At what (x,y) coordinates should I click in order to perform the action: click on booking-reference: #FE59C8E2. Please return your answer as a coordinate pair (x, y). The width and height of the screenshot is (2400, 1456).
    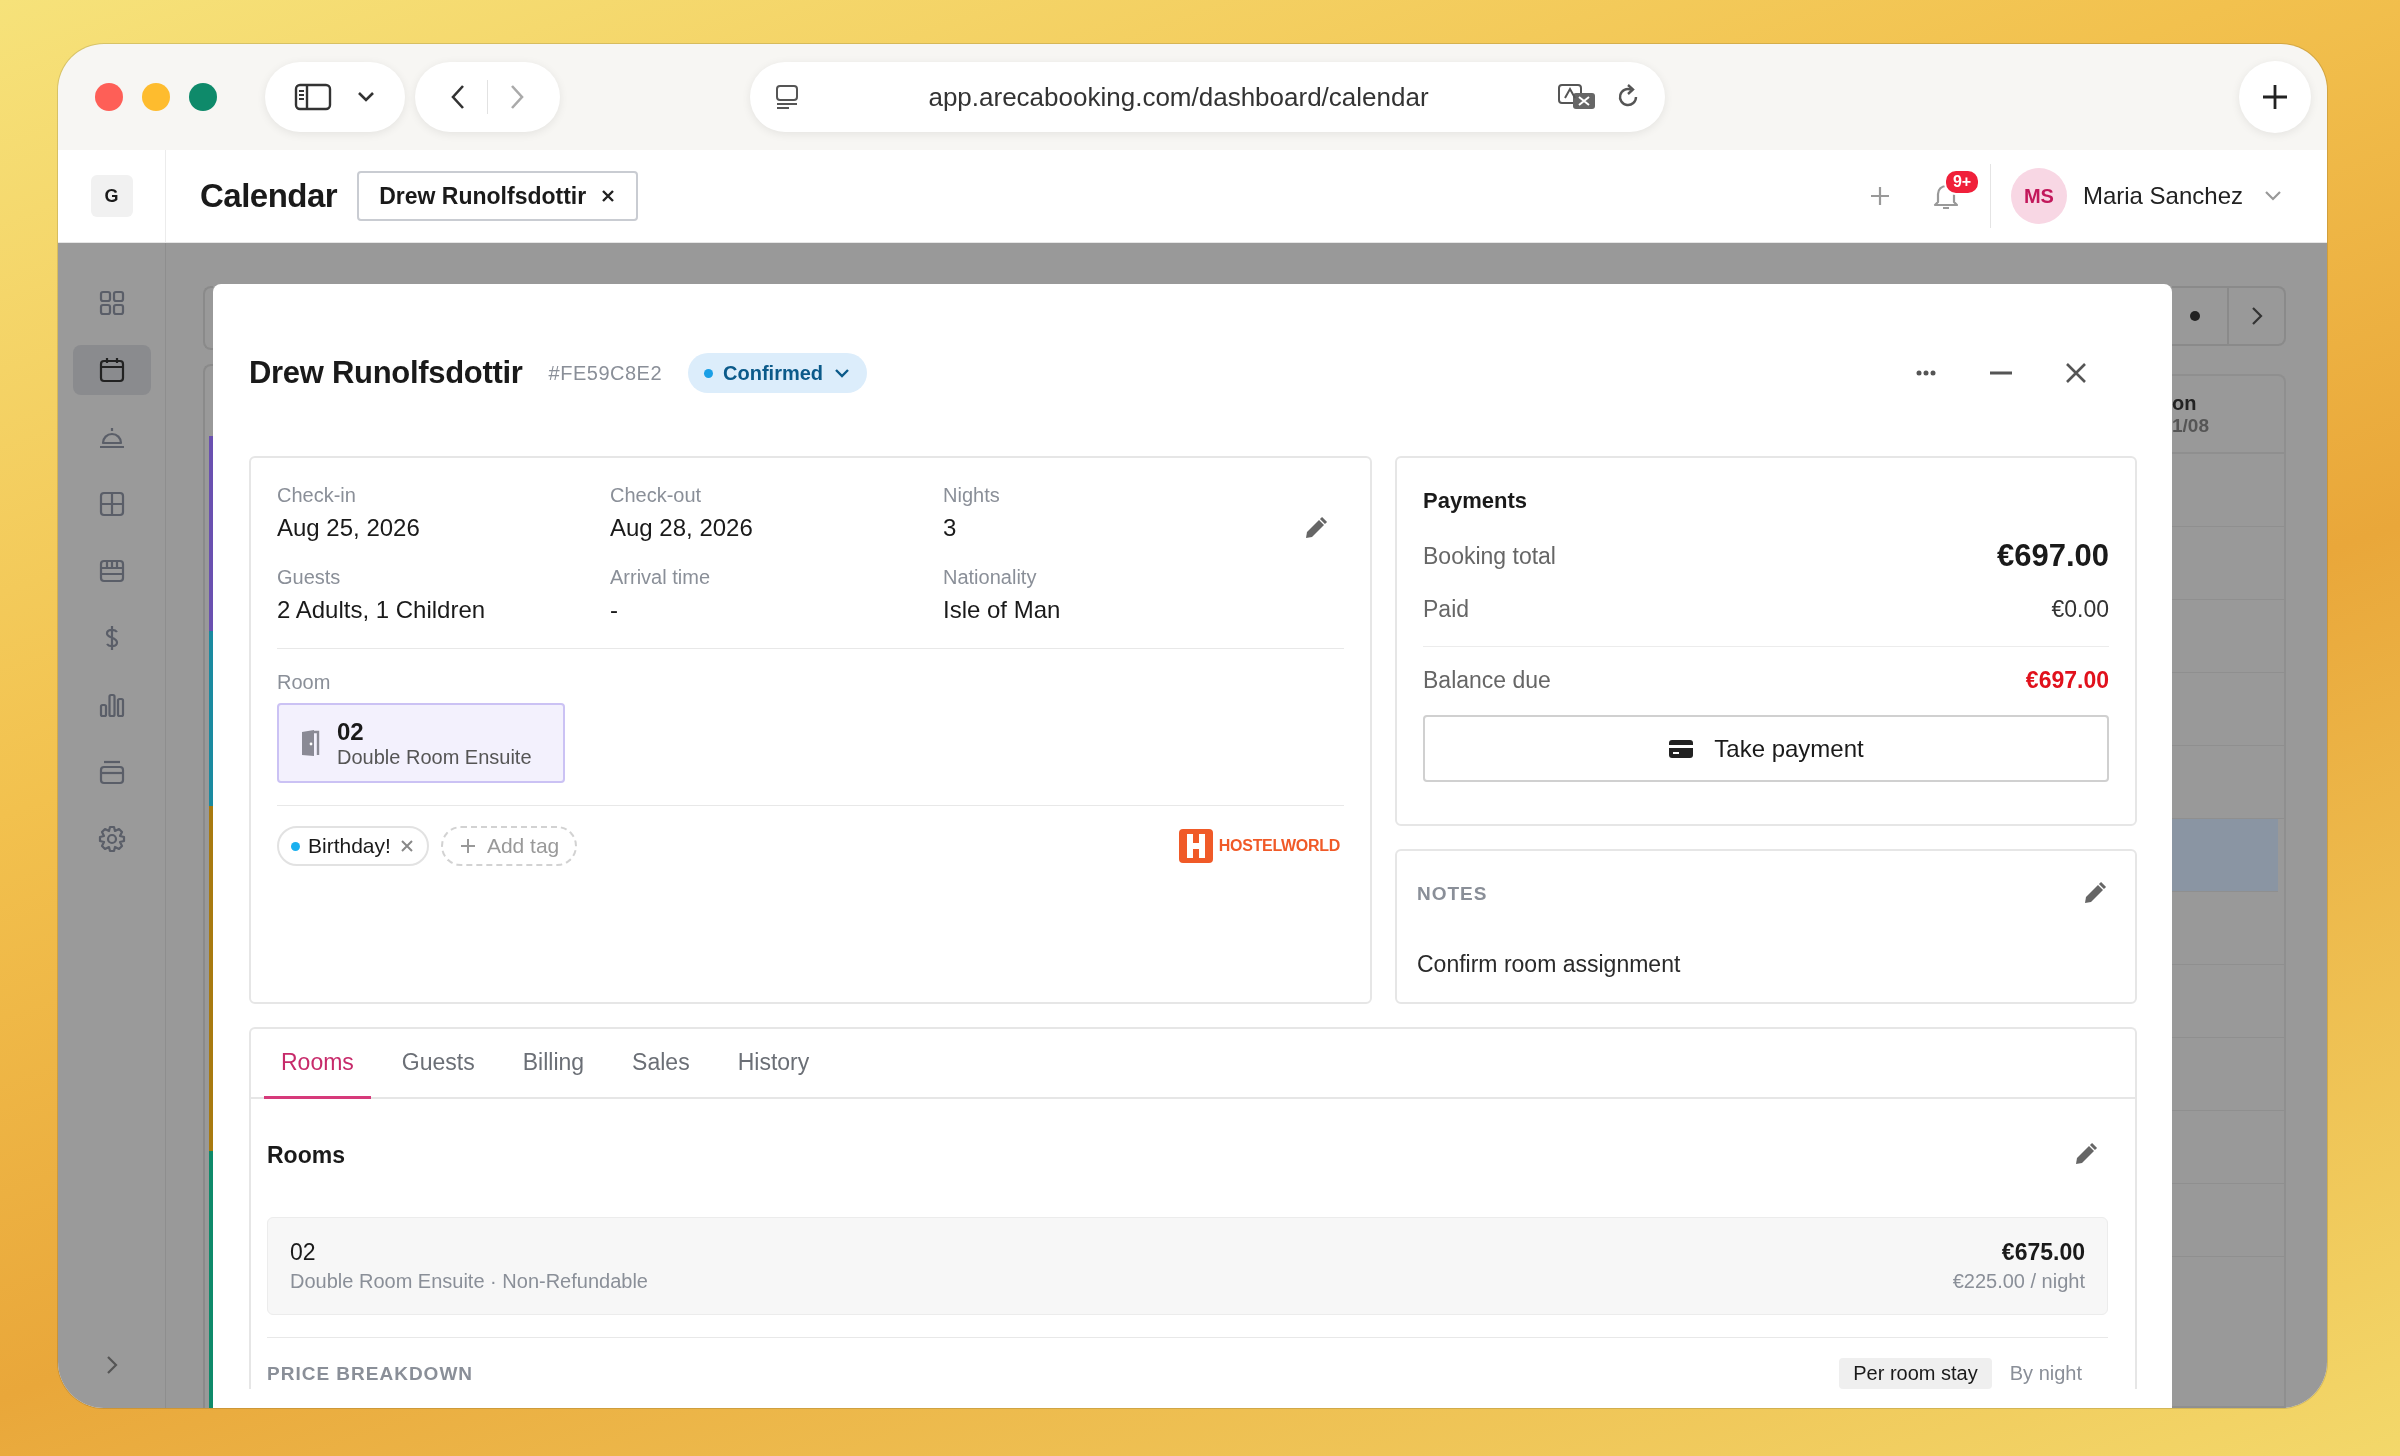
    Looking at the image, I should click on (605, 373).